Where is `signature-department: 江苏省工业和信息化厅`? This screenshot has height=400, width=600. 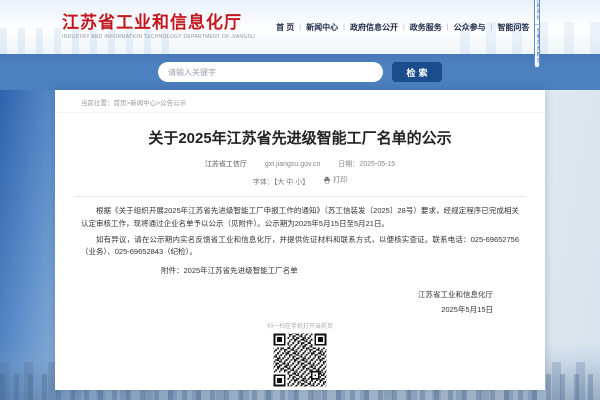
signature-department: 江苏省工业和信息化厅 is located at coordinates (455, 294).